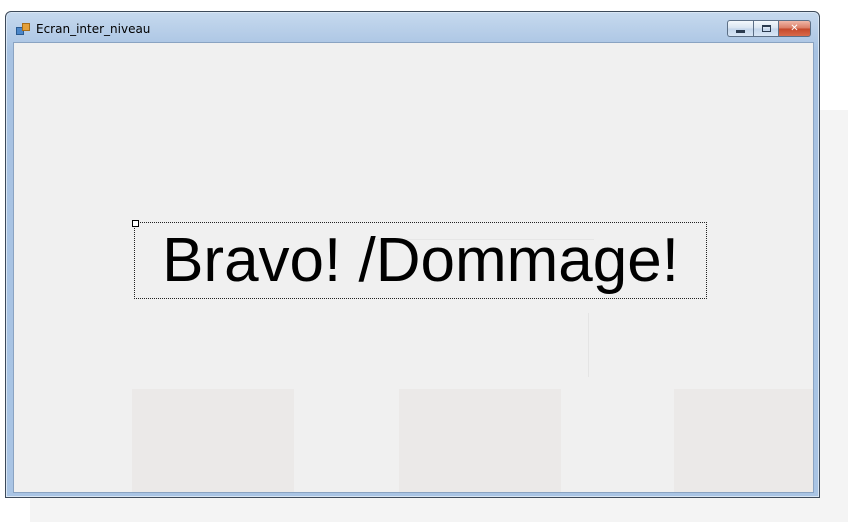  Describe the element at coordinates (588, 345) in the screenshot. I see `background-ghost-divider` at that location.